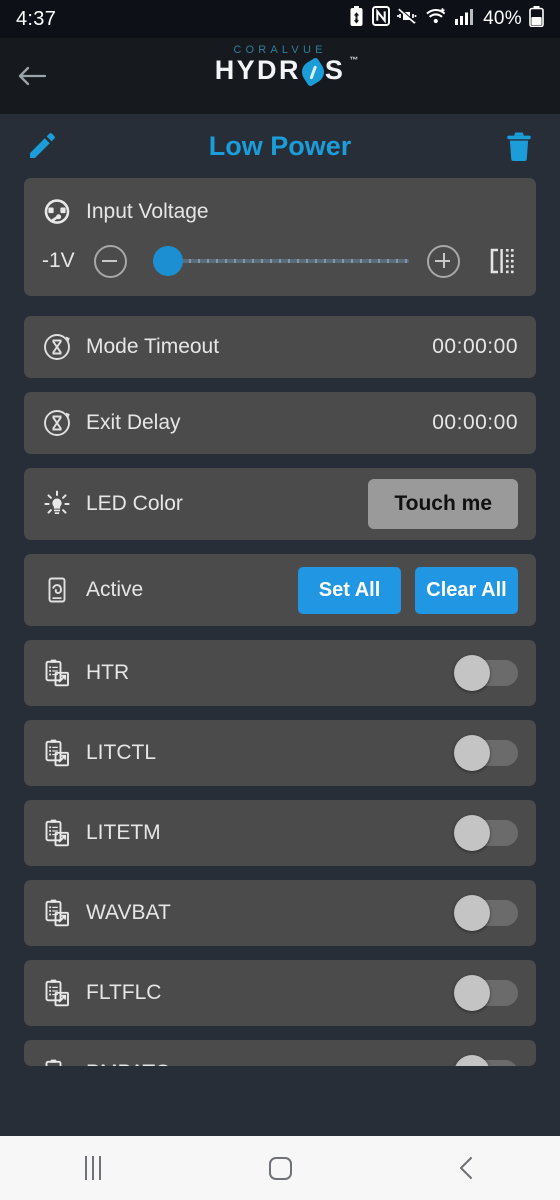  I want to click on brand-hydros-right: S, so click(335, 70).